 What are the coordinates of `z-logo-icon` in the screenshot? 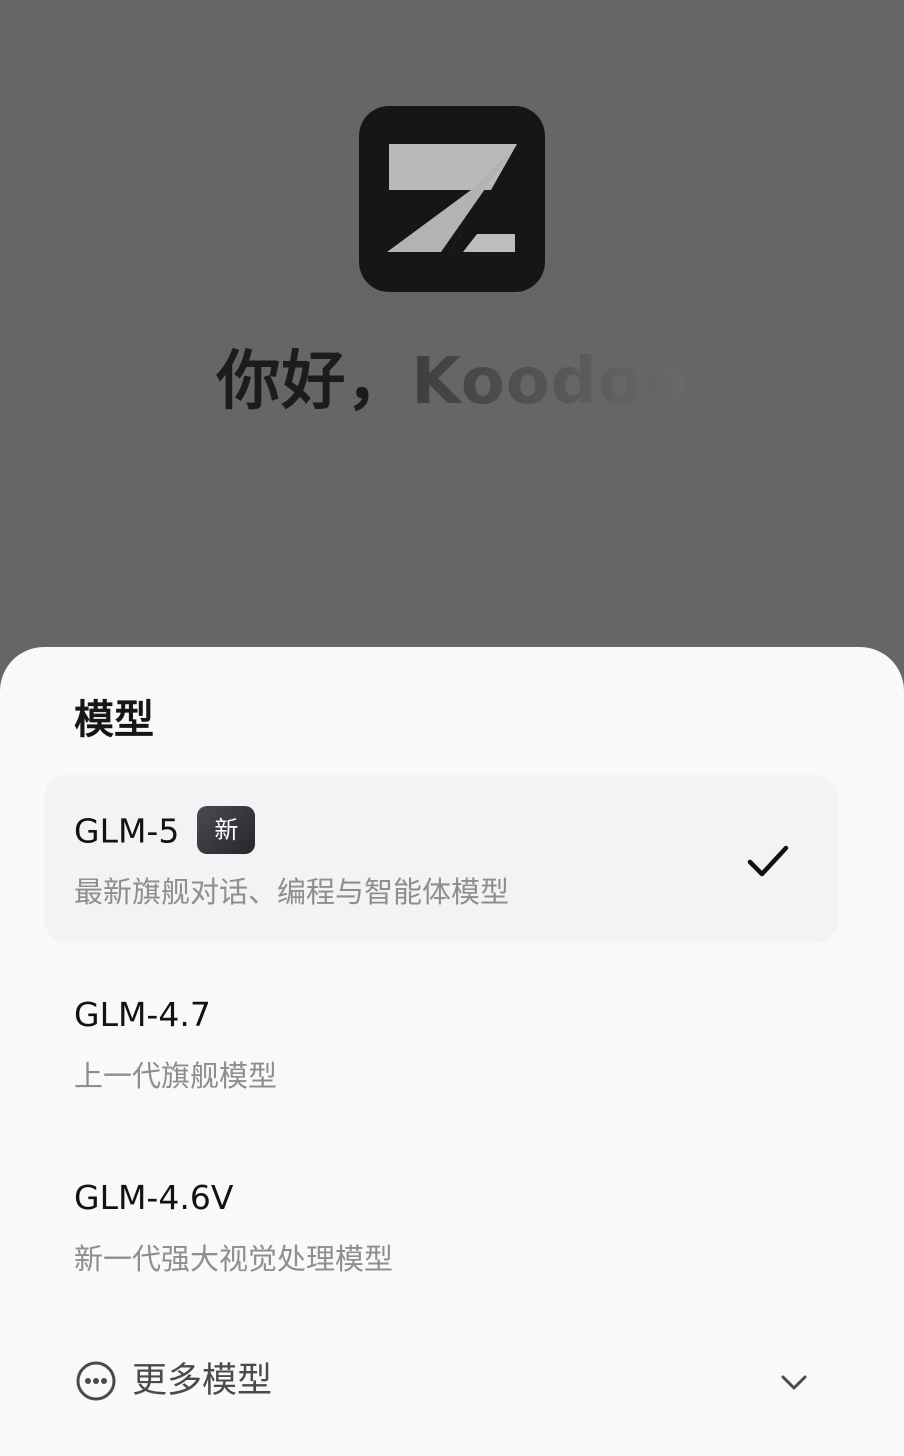 It's located at (452, 199).